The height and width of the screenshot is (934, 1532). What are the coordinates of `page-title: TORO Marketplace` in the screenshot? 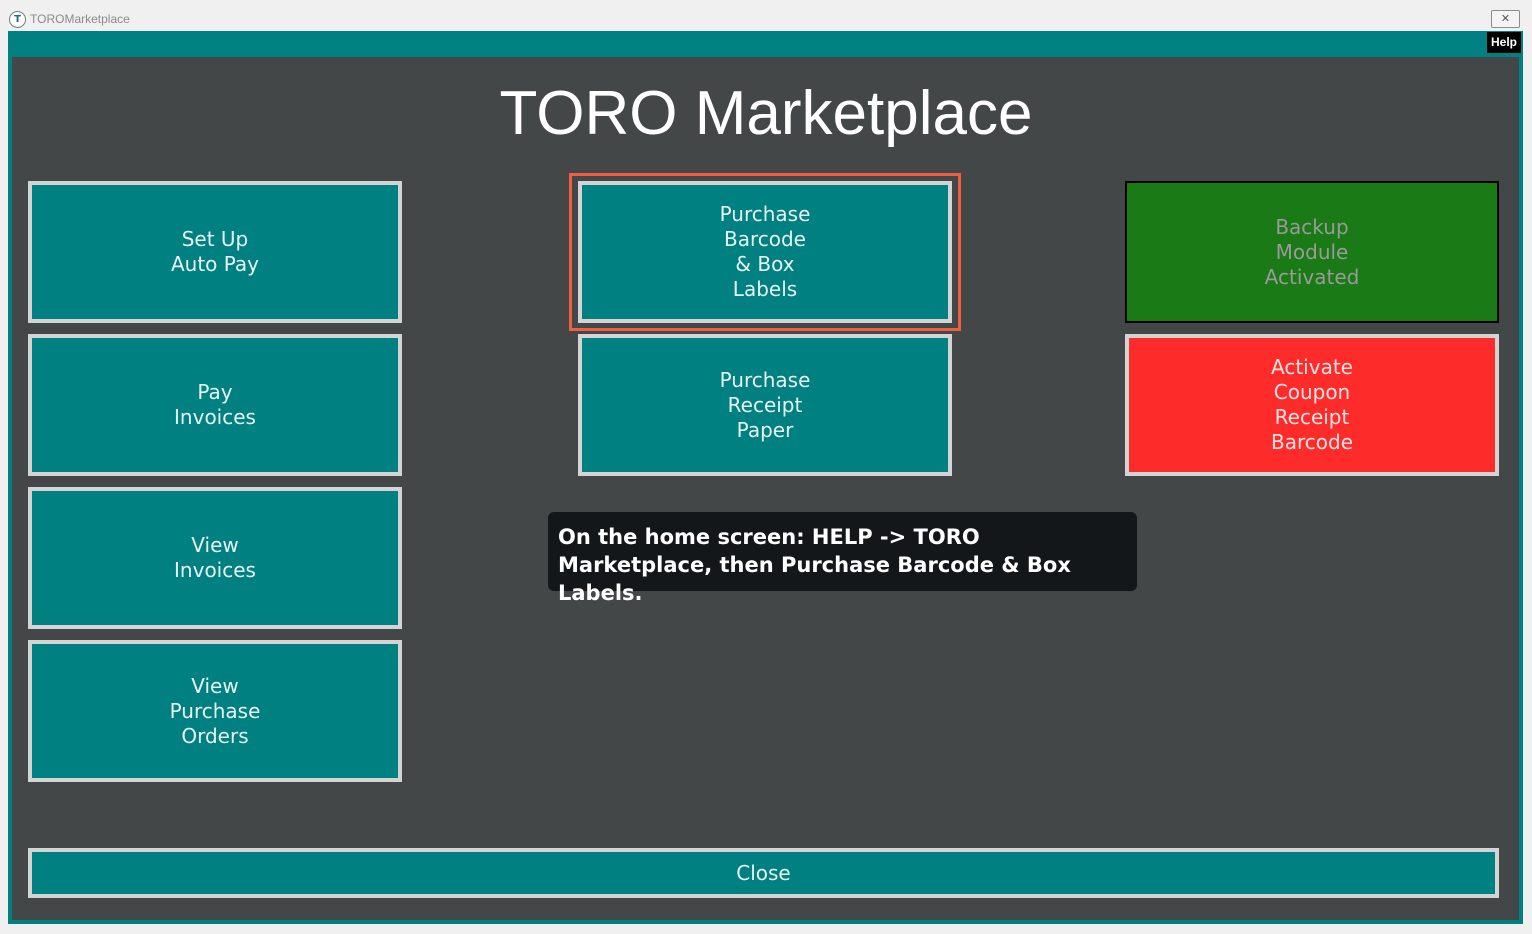 It's located at (766, 113).